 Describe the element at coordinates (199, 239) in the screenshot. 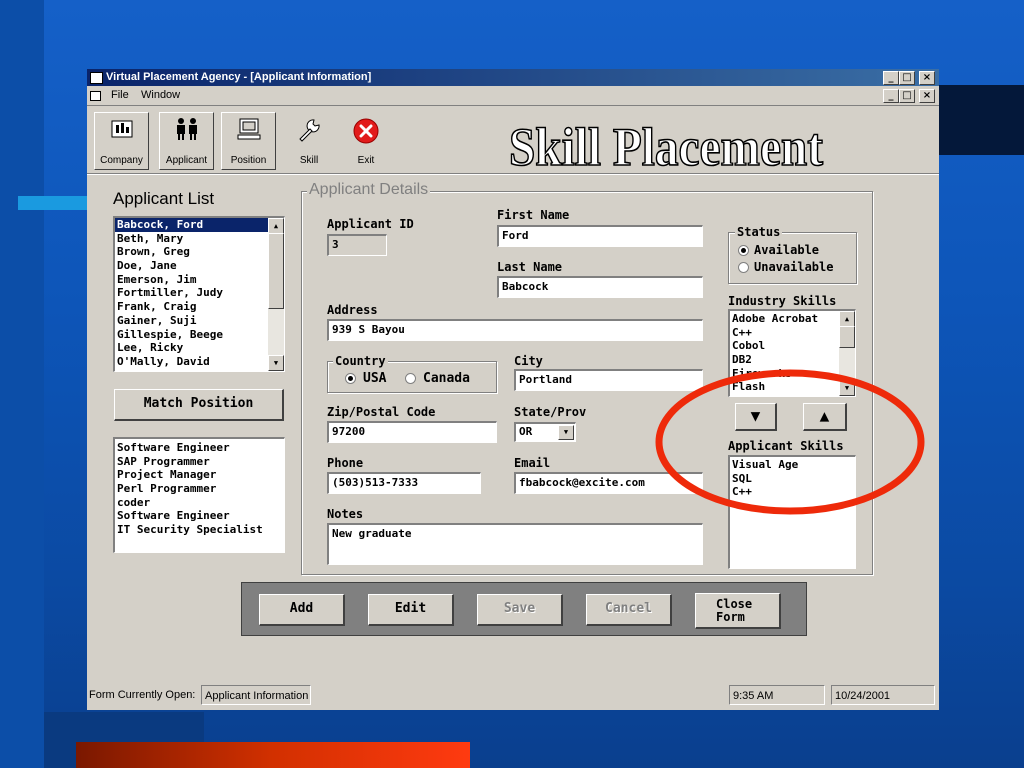

I see `applicant-list-item: Beth, Mary` at that location.